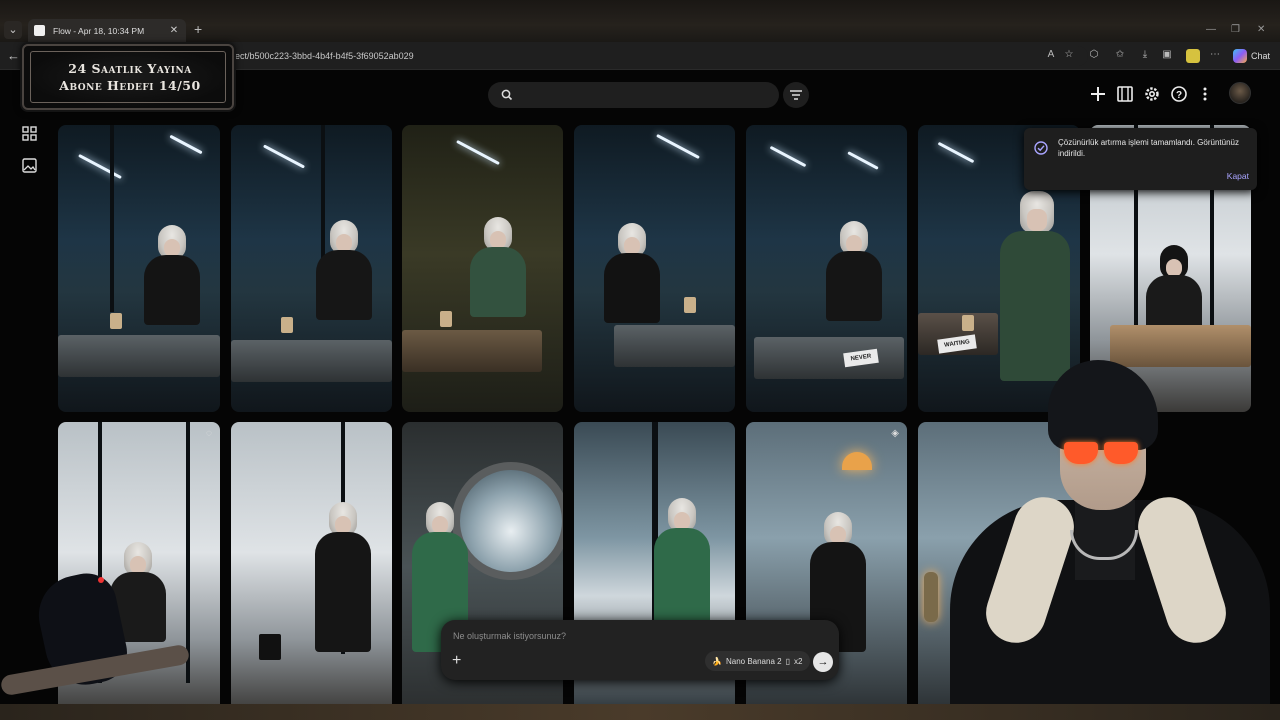  What do you see at coordinates (633, 95) in the screenshot?
I see `search-input` at bounding box center [633, 95].